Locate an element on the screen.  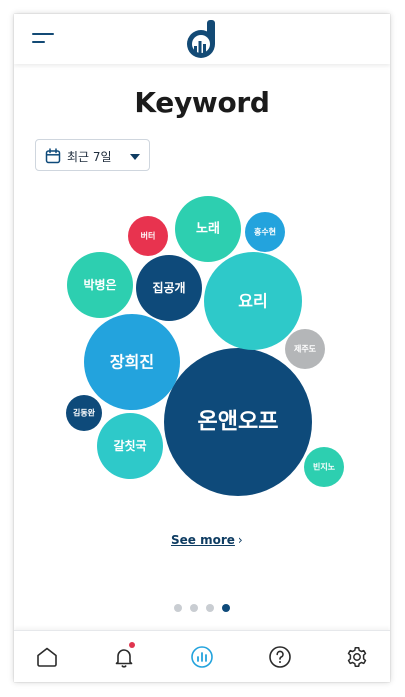
keyword-bubble-label: 박병은 is located at coordinates (99, 284).